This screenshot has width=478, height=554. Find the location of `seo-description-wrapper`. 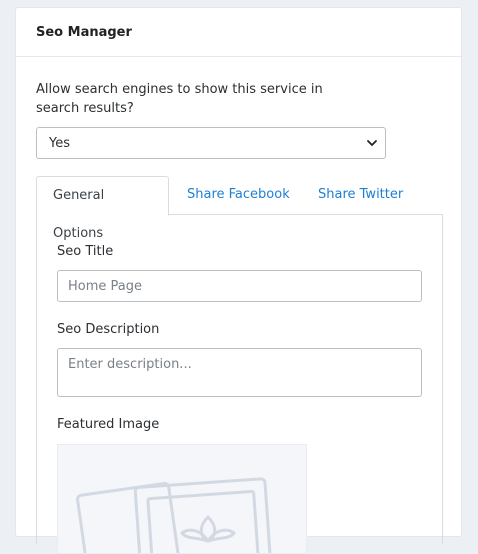

seo-description-wrapper is located at coordinates (240, 372).